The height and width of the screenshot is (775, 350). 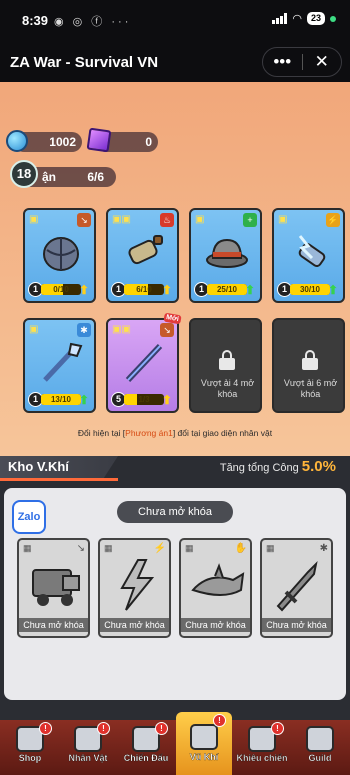 I want to click on locked-slot-label: Vượt ải 4 mở khóa, so click(x=227, y=388).